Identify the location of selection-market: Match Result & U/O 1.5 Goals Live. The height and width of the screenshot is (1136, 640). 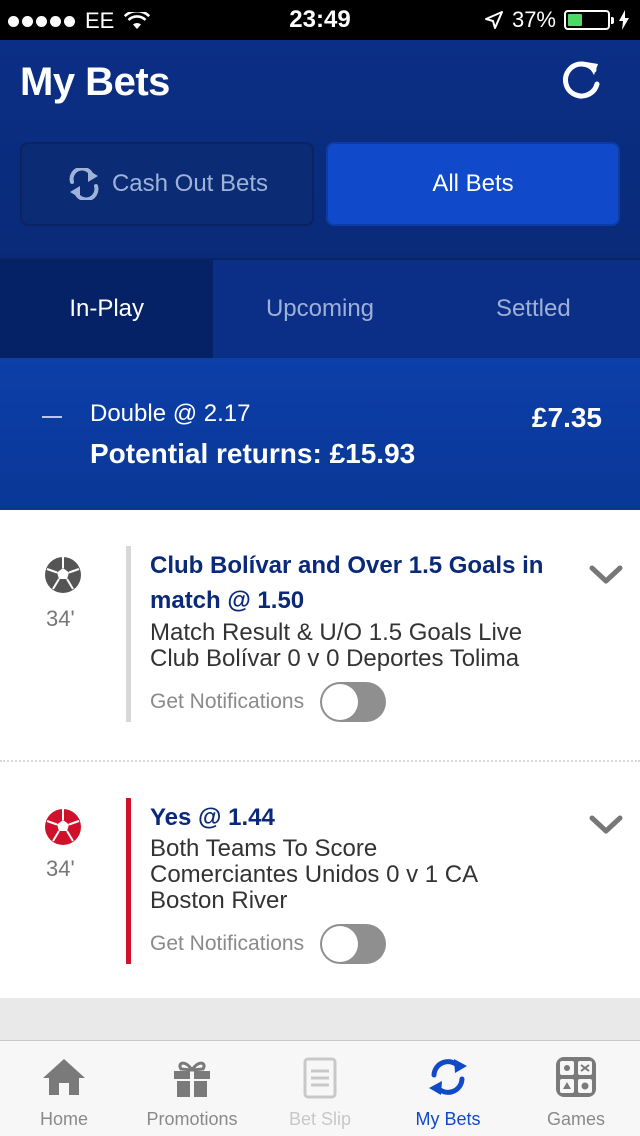
(336, 632).